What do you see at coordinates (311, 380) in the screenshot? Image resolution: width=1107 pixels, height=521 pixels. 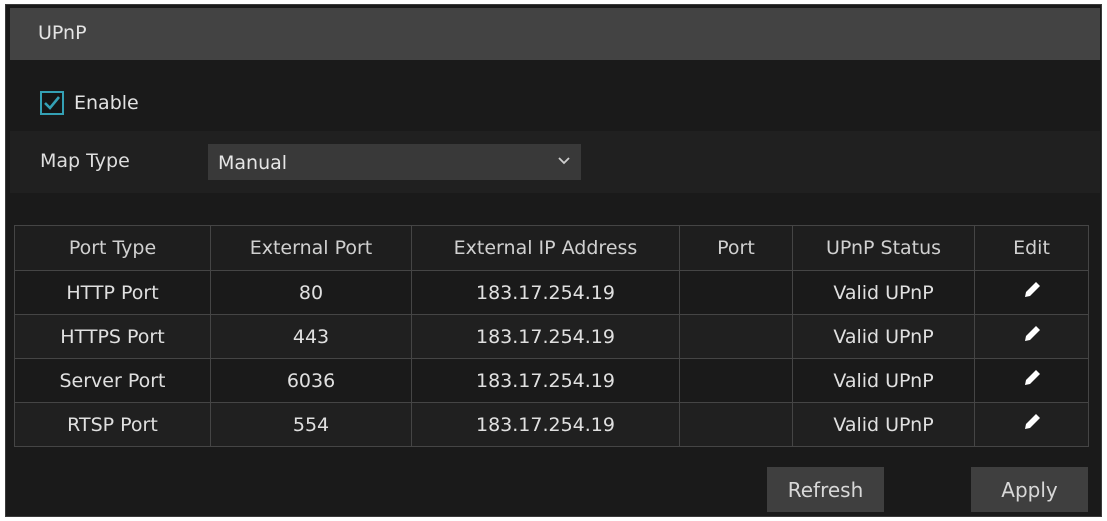 I see `cell-external-port: 6036` at bounding box center [311, 380].